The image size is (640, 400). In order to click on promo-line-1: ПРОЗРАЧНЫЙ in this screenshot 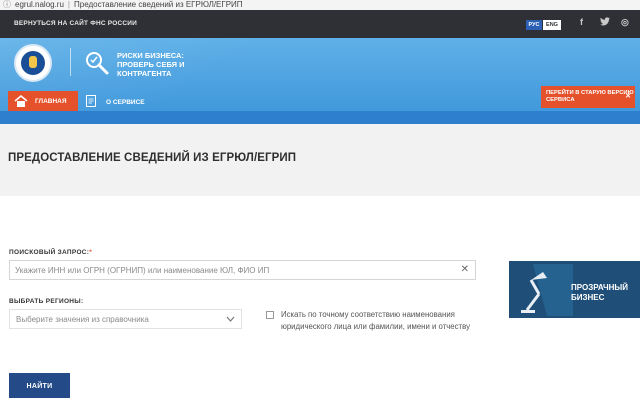, I will do `click(599, 287)`.